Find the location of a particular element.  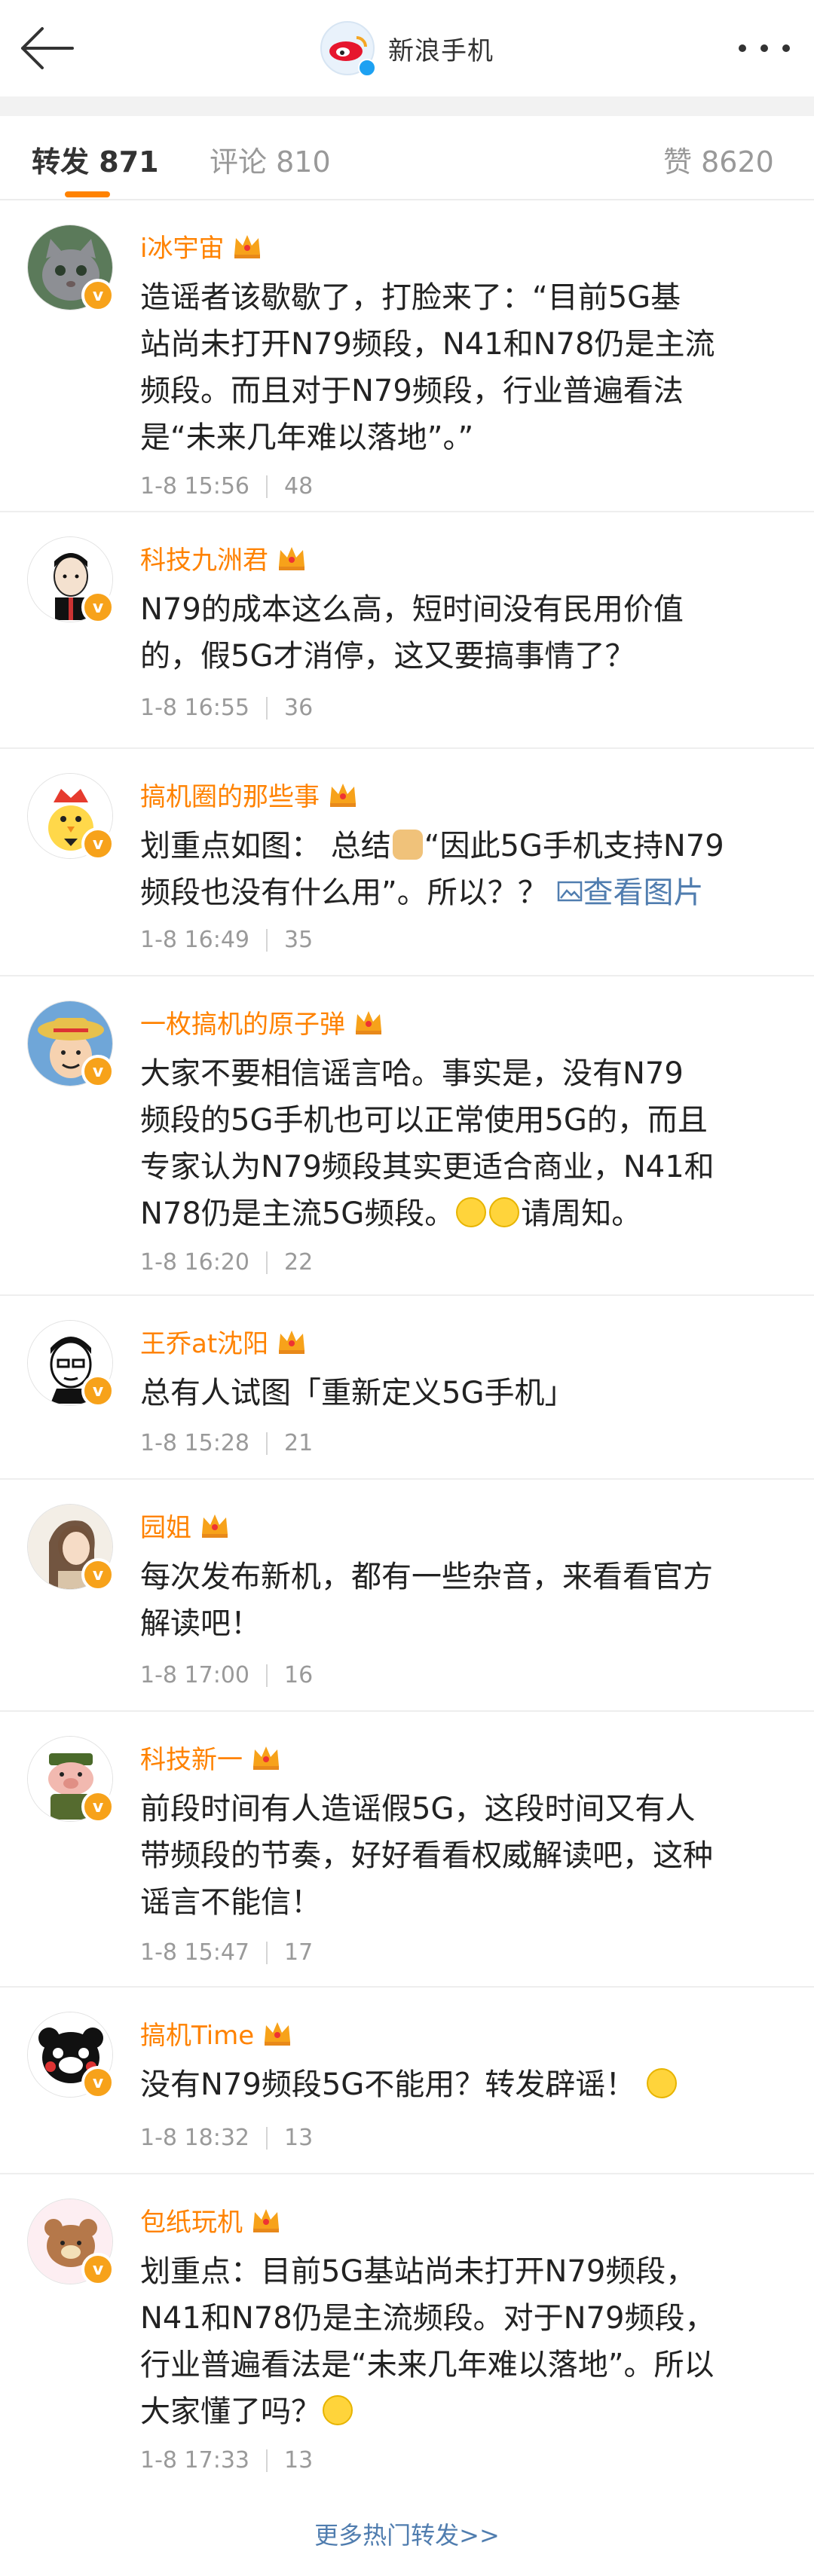

timestamp: 1-8 15:56 is located at coordinates (195, 486).